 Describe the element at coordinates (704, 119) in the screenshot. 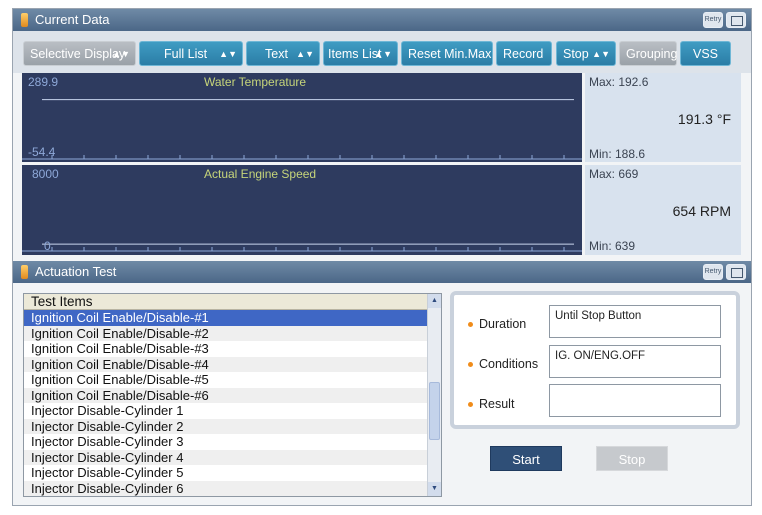

I see `current-value: 191.3 °F` at that location.